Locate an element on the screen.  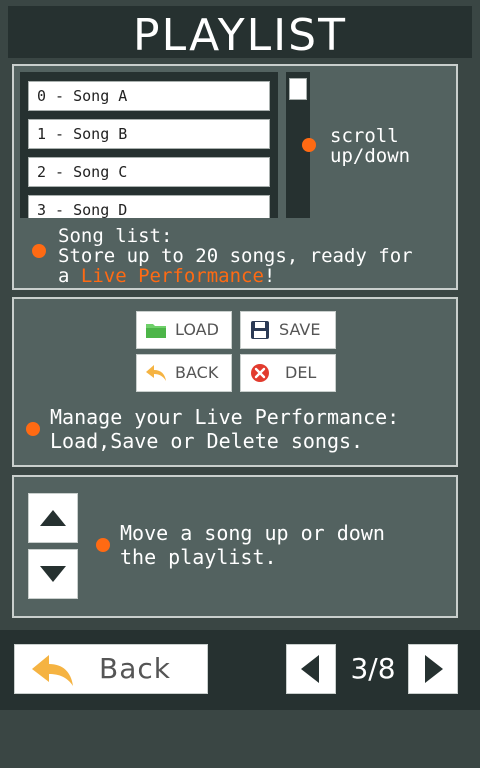
move-up-button is located at coordinates (53, 518).